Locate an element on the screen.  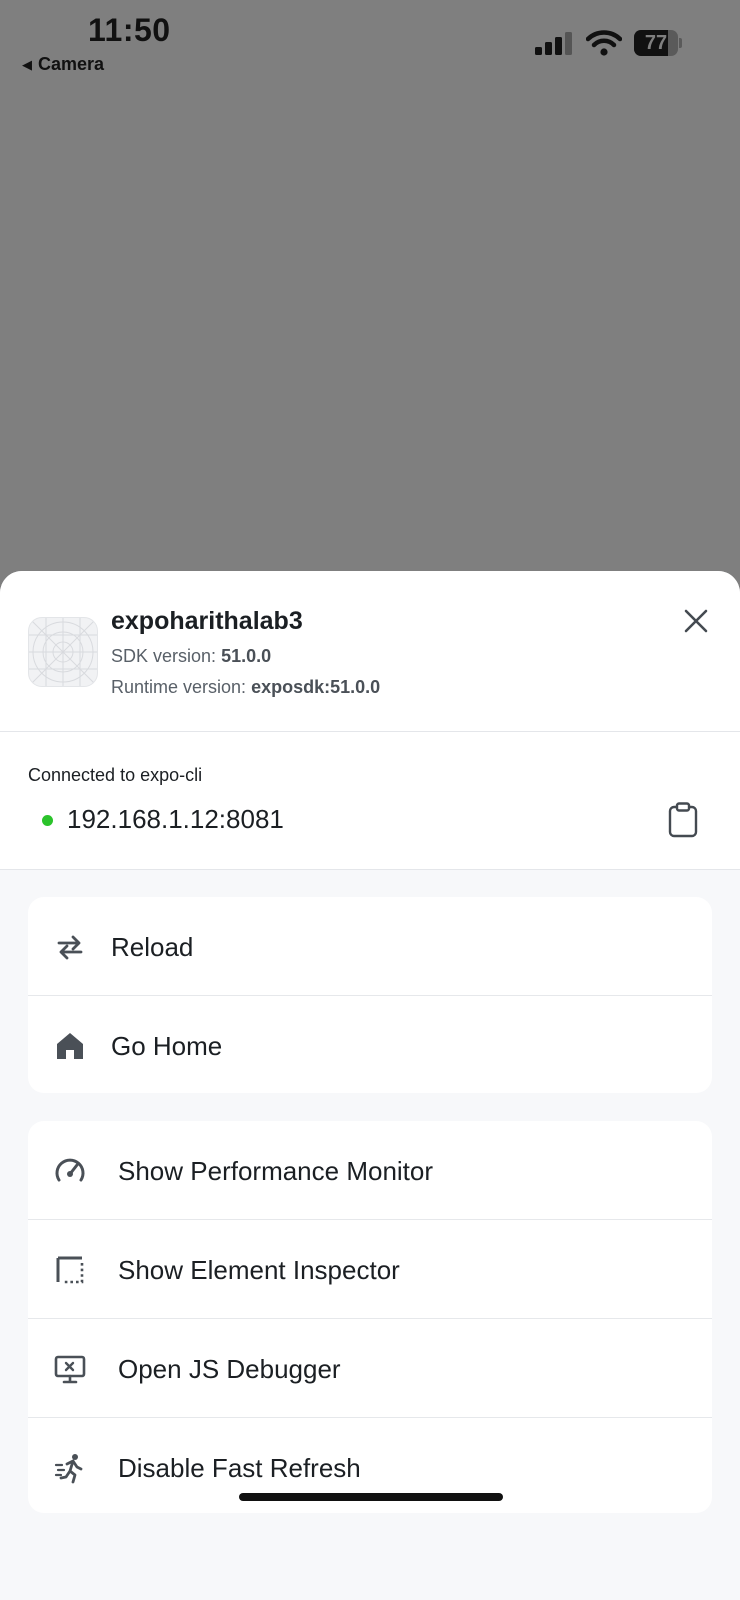
battery-level: 77 is located at coordinates (656, 43).